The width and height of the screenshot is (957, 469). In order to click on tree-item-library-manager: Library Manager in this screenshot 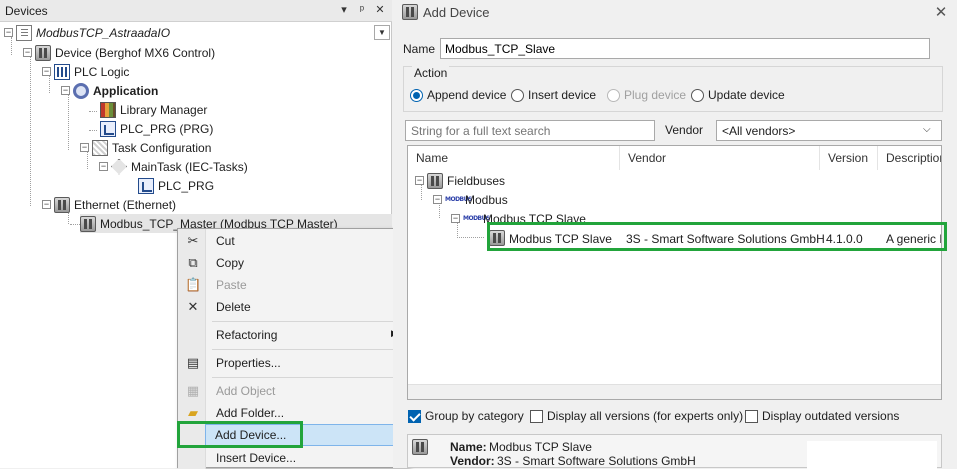, I will do `click(153, 109)`.